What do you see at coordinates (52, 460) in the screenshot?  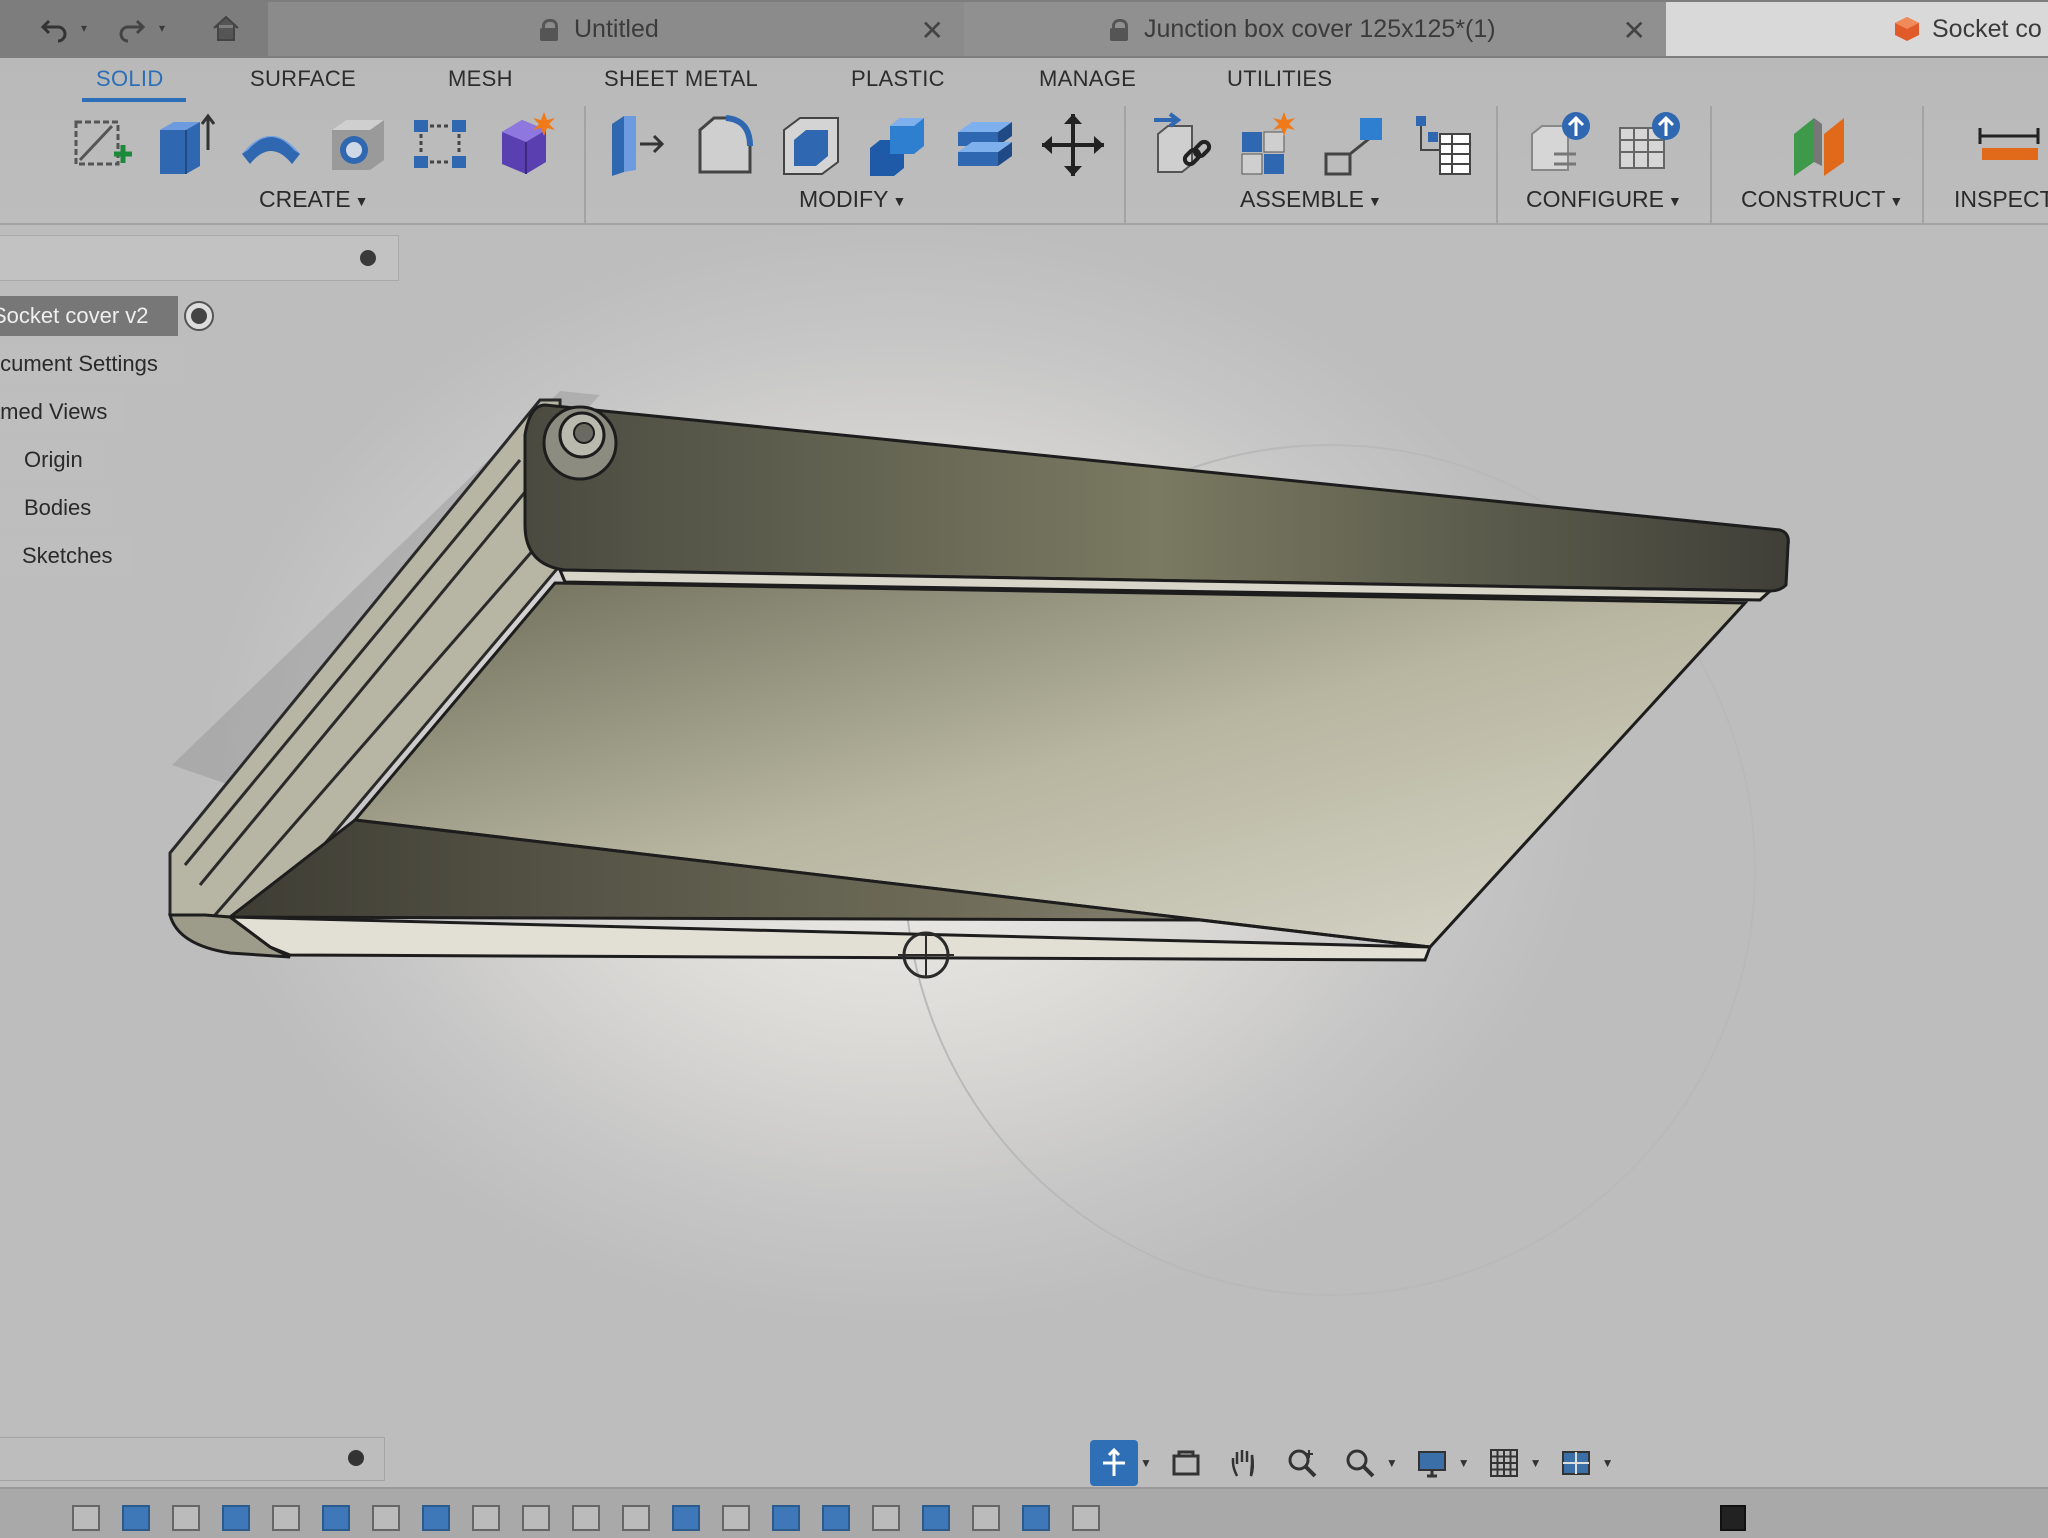 I see `browser-item-origin: Origin` at bounding box center [52, 460].